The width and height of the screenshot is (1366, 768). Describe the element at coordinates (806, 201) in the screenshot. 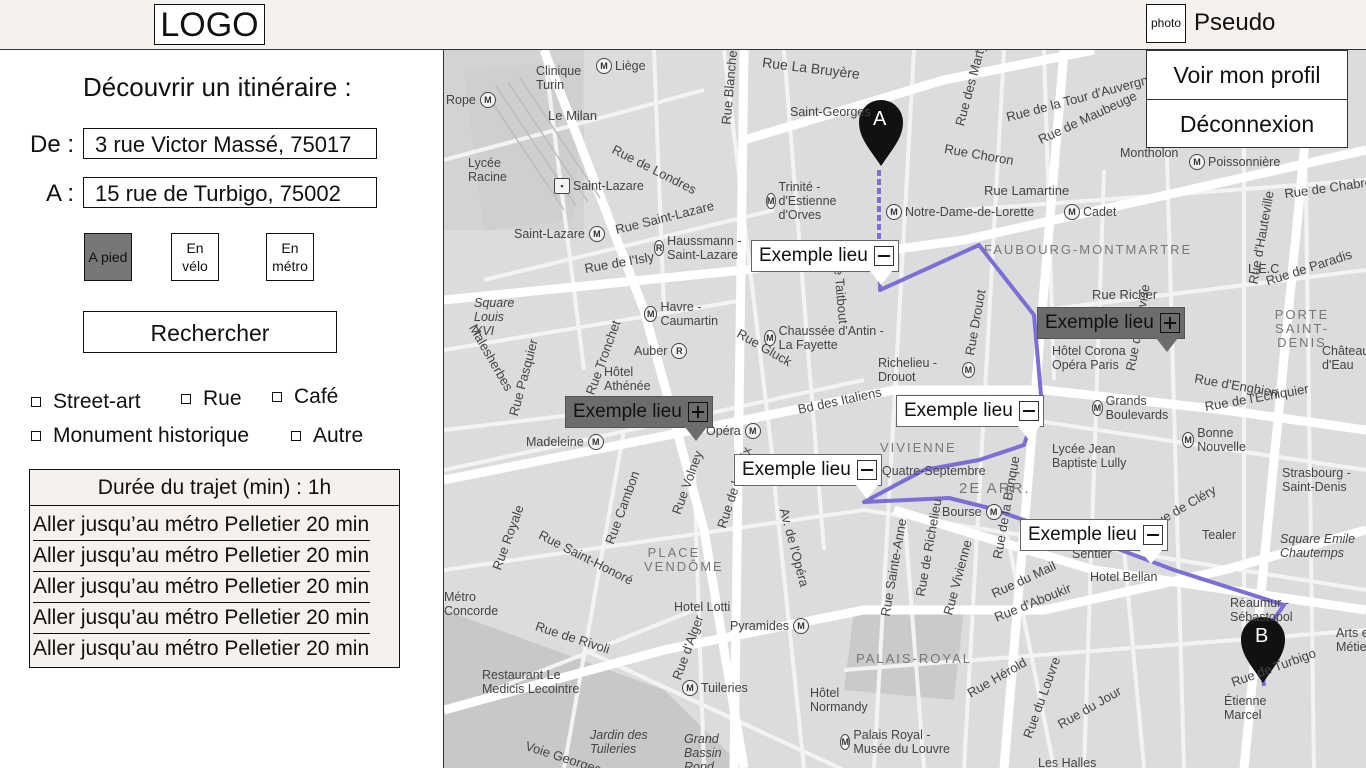

I see `metro-station: M Trinité - d'Estienne d'Orves` at that location.